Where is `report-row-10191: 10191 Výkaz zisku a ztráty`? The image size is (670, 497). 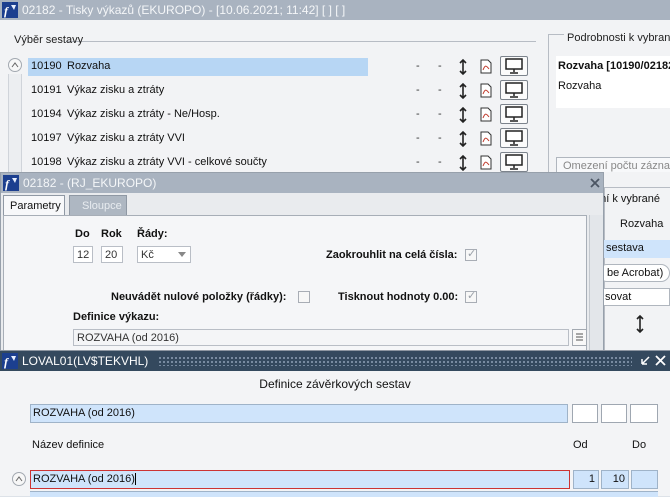
report-row-10191: 10191 Výkaz zisku a ztráty is located at coordinates (198, 91).